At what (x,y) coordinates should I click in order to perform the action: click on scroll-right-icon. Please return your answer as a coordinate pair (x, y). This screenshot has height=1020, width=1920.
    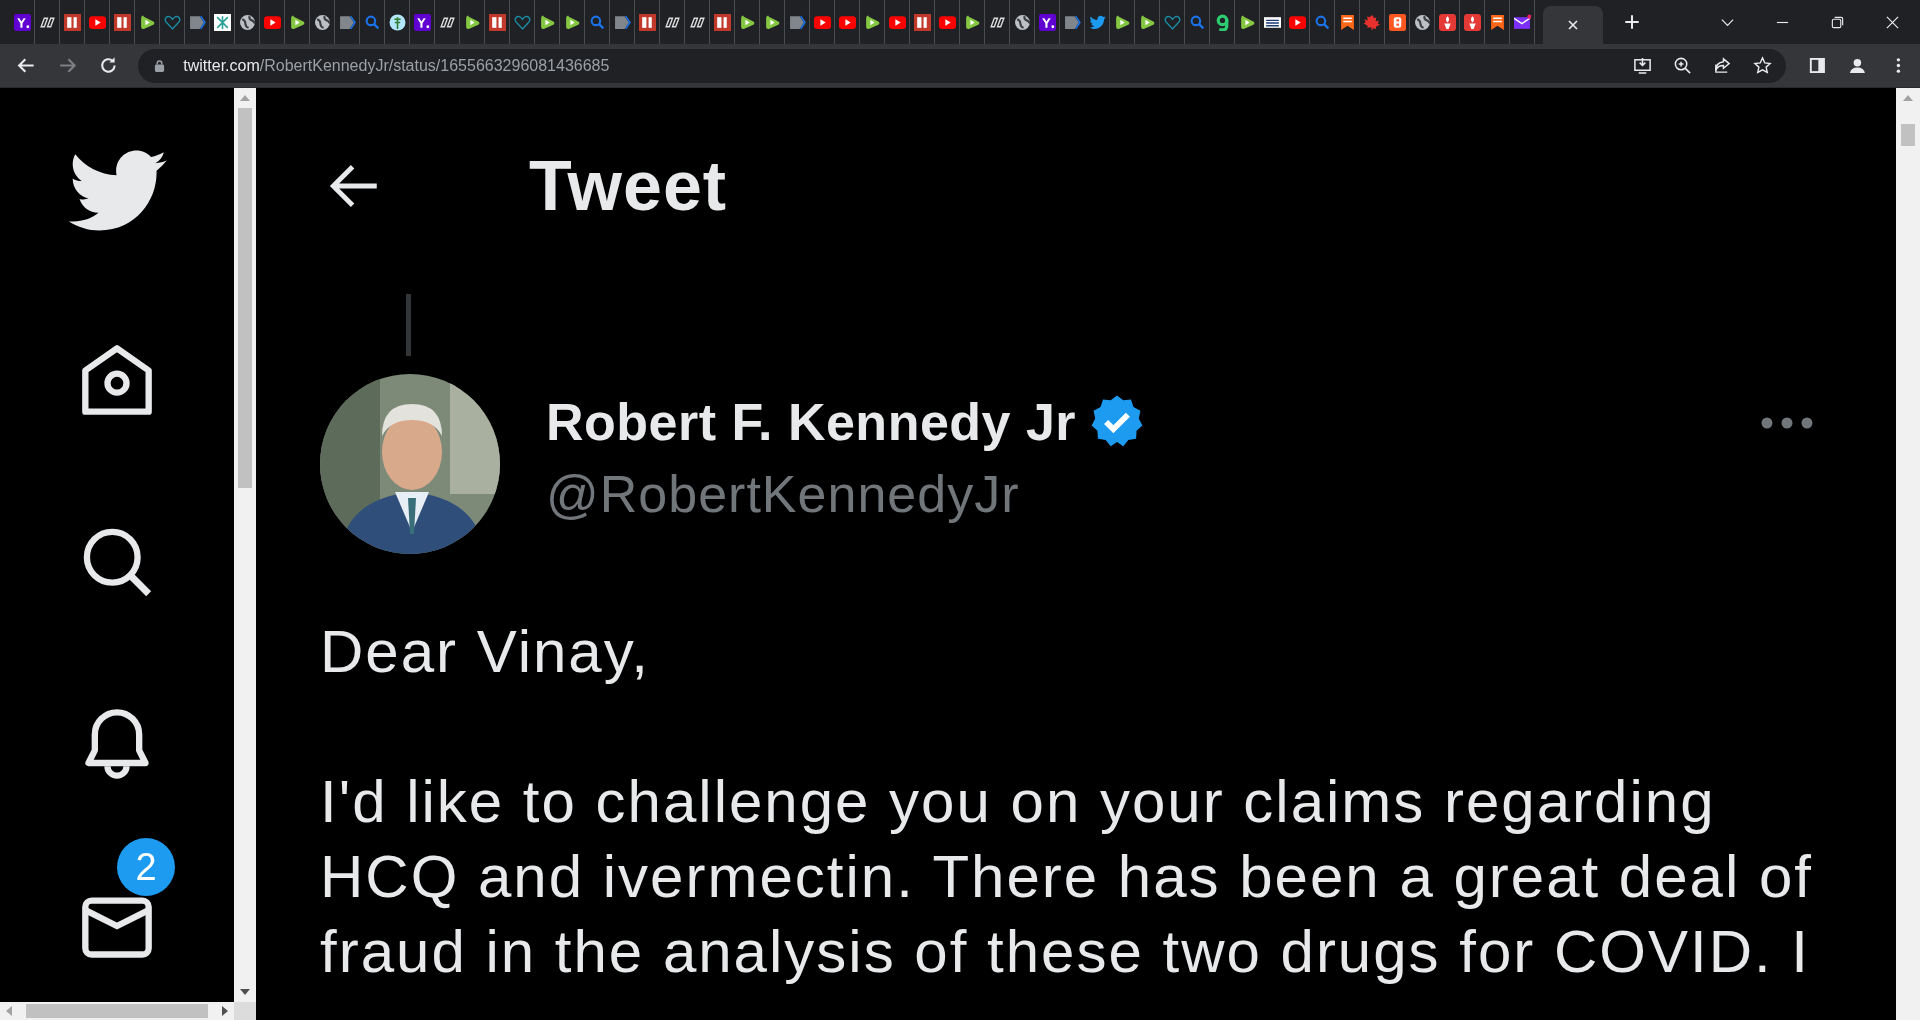
    Looking at the image, I should click on (225, 1011).